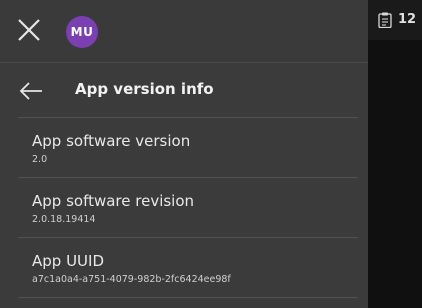 The height and width of the screenshot is (308, 422). I want to click on clipboard-icon, so click(385, 20).